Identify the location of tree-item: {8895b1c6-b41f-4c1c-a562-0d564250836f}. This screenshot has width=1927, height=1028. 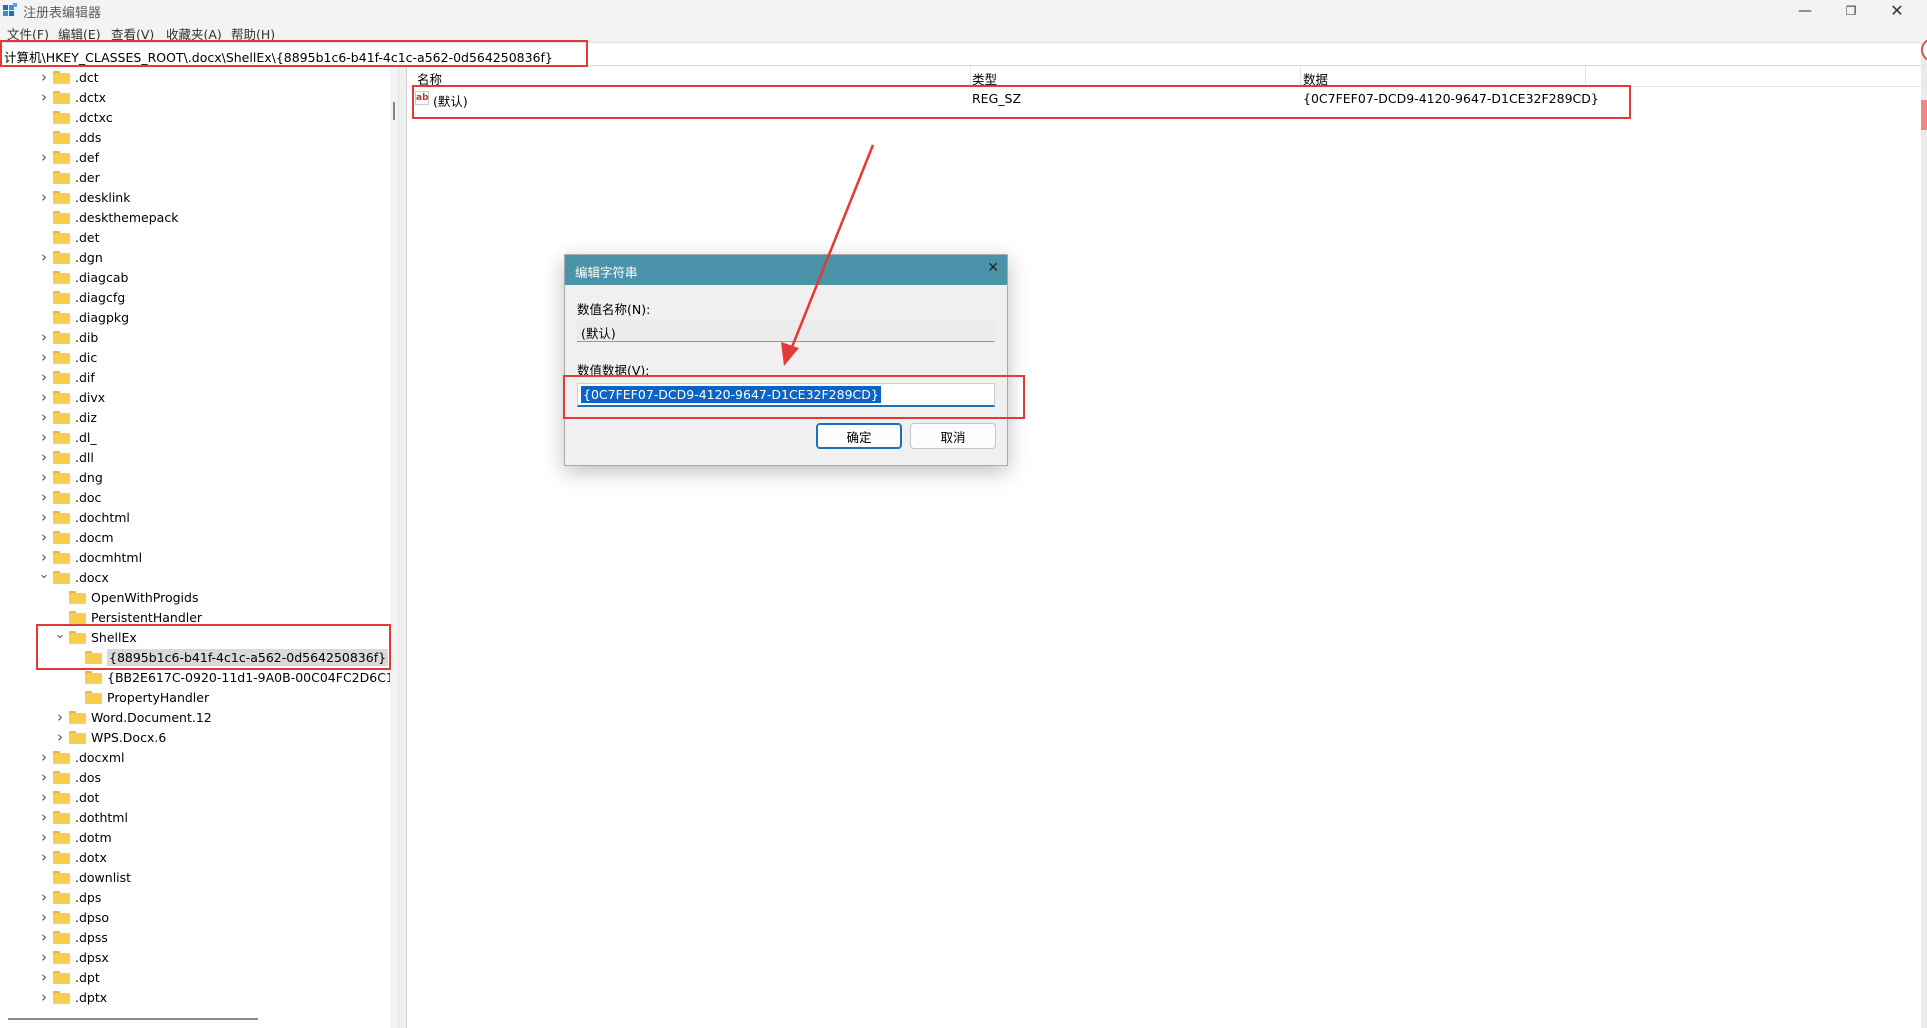
(229, 657).